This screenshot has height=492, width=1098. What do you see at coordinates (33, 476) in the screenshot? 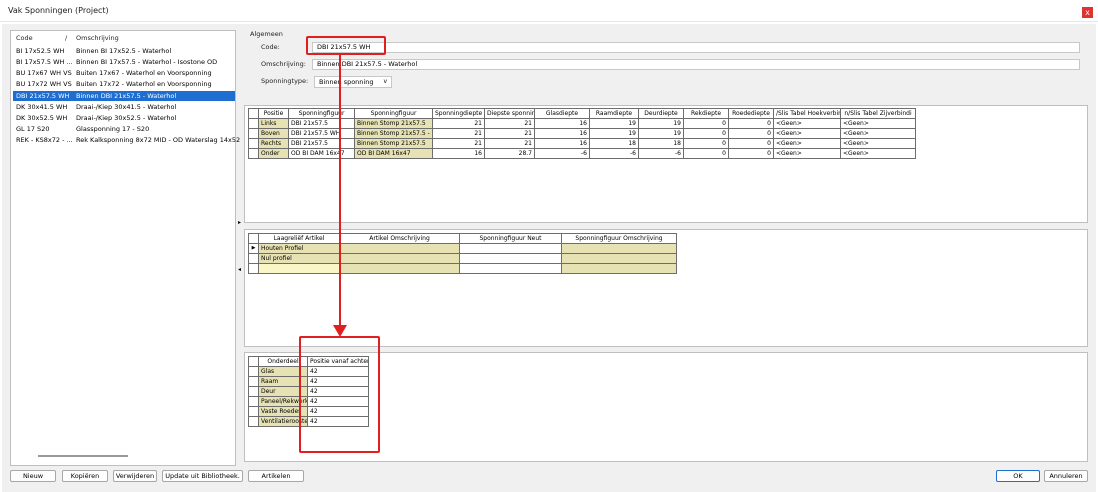
I see `nieuw-button: Nieuw` at bounding box center [33, 476].